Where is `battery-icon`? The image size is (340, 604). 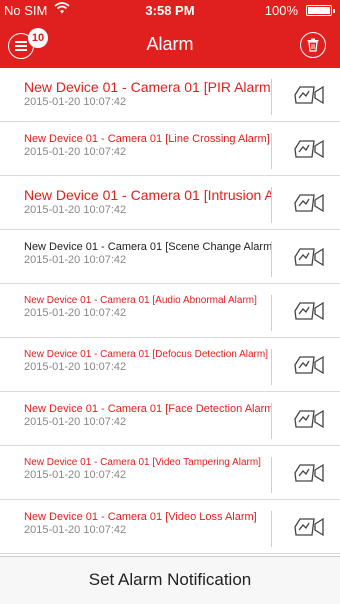 battery-icon is located at coordinates (320, 10).